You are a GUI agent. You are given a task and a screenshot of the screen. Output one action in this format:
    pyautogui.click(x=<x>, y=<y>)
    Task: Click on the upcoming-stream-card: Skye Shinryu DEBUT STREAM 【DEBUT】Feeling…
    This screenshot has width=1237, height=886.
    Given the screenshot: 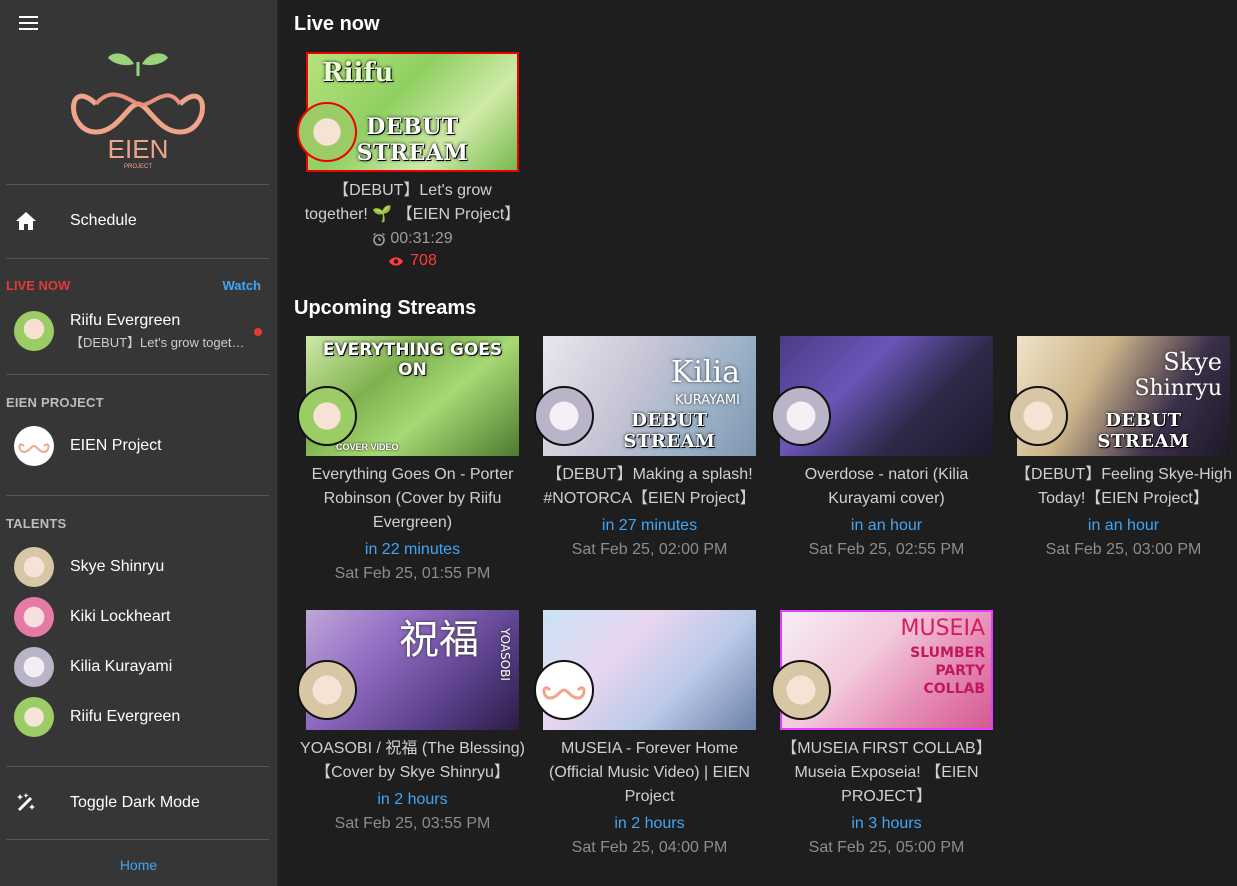 What is the action you would take?
    pyautogui.click(x=1121, y=449)
    